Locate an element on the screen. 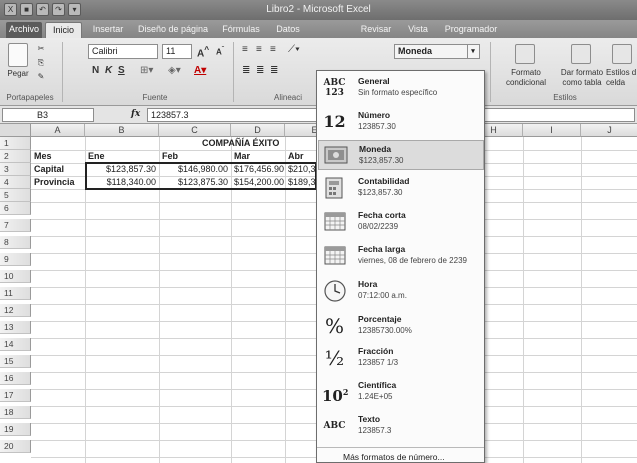 The image size is (637, 463). paste-icon is located at coordinates (18, 55).